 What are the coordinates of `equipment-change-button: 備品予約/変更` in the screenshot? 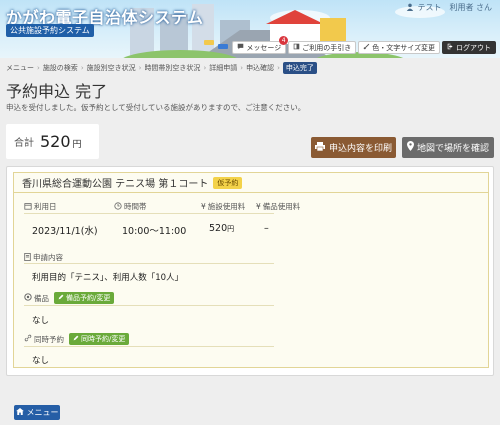 It's located at (84, 298).